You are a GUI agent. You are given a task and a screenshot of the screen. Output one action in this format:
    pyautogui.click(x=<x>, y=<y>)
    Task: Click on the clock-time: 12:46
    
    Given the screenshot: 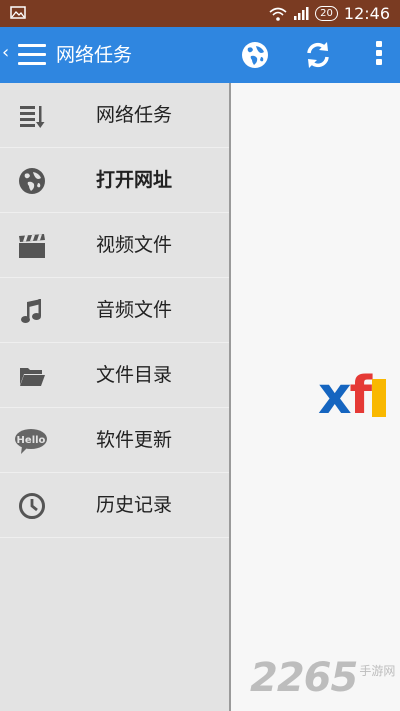 What is the action you would take?
    pyautogui.click(x=366, y=13)
    